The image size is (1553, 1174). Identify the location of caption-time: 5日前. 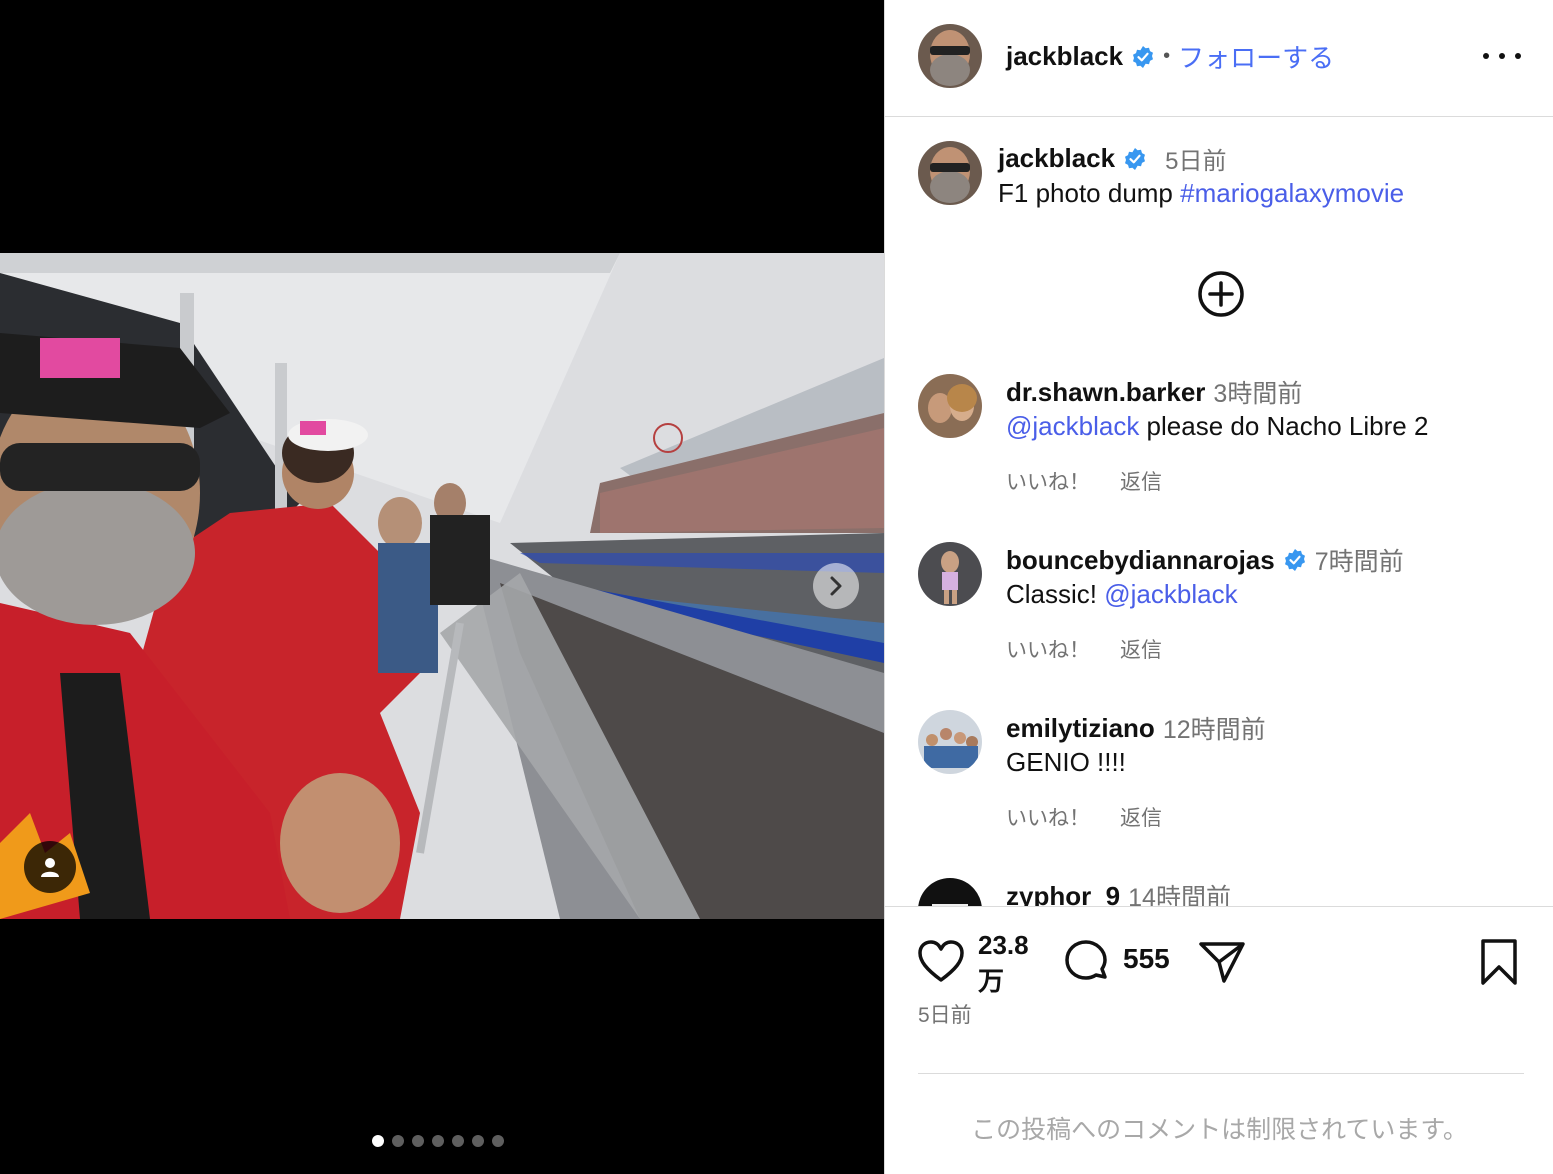
(1195, 158).